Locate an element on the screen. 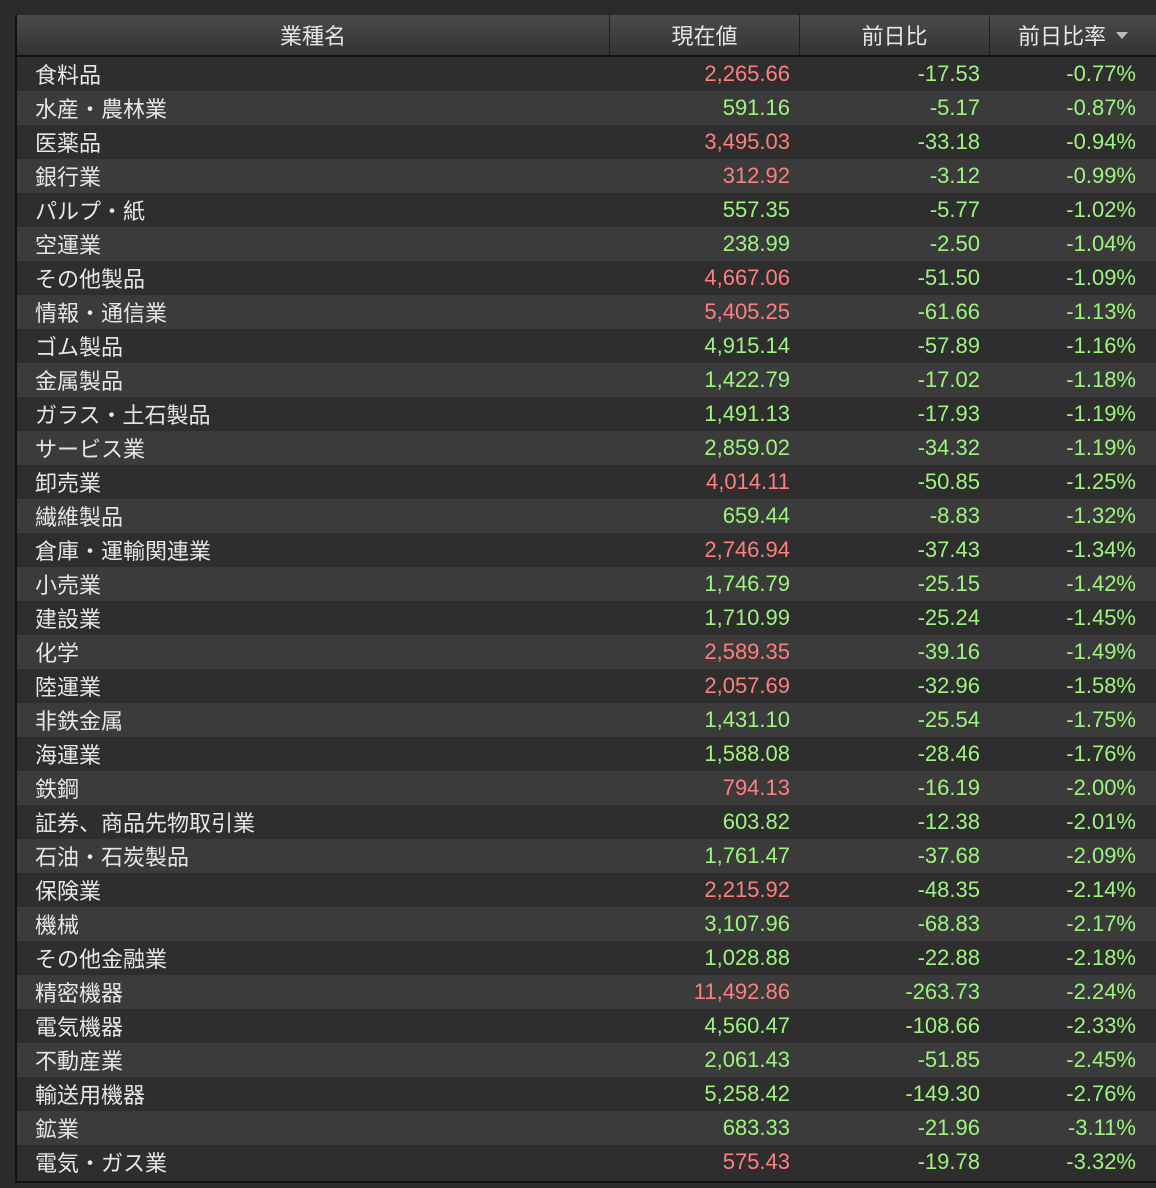 The width and height of the screenshot is (1156, 1188). table-row: 化学 2,589.35 -39.16 -1.49% is located at coordinates (586, 652).